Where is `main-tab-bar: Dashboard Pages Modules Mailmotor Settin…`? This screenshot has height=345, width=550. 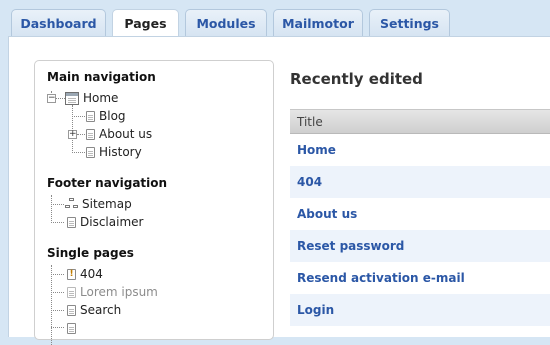
main-tab-bar: Dashboard Pages Modules Mailmotor Settin… is located at coordinates (275, 18).